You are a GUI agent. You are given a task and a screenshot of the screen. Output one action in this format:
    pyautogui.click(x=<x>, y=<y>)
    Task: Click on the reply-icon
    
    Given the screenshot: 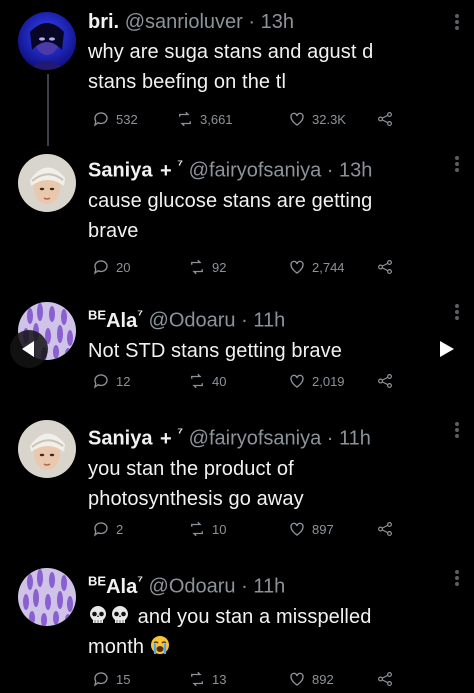 What is the action you would take?
    pyautogui.click(x=100, y=381)
    